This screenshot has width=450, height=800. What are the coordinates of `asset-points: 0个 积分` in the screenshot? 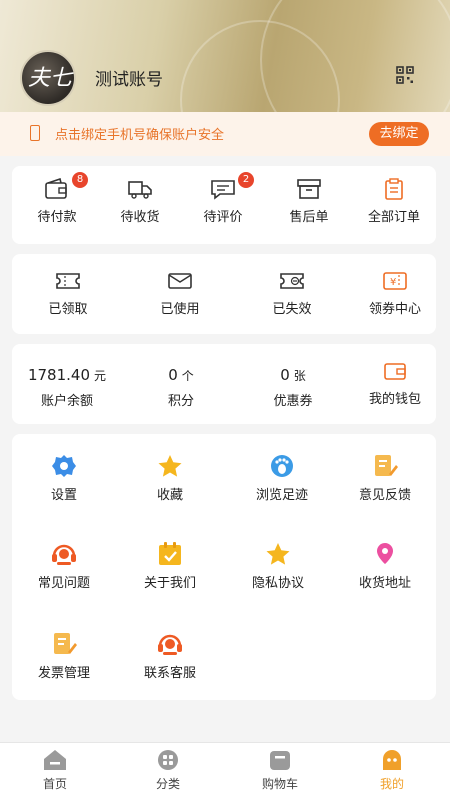 It's located at (181, 387).